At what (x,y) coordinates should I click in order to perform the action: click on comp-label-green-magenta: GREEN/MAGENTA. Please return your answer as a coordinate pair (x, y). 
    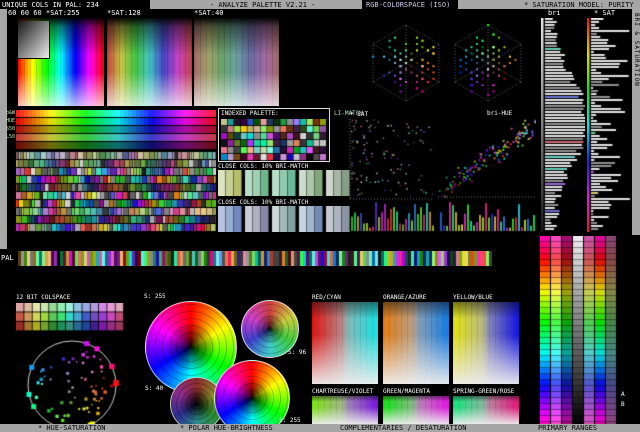
    Looking at the image, I should click on (406, 391).